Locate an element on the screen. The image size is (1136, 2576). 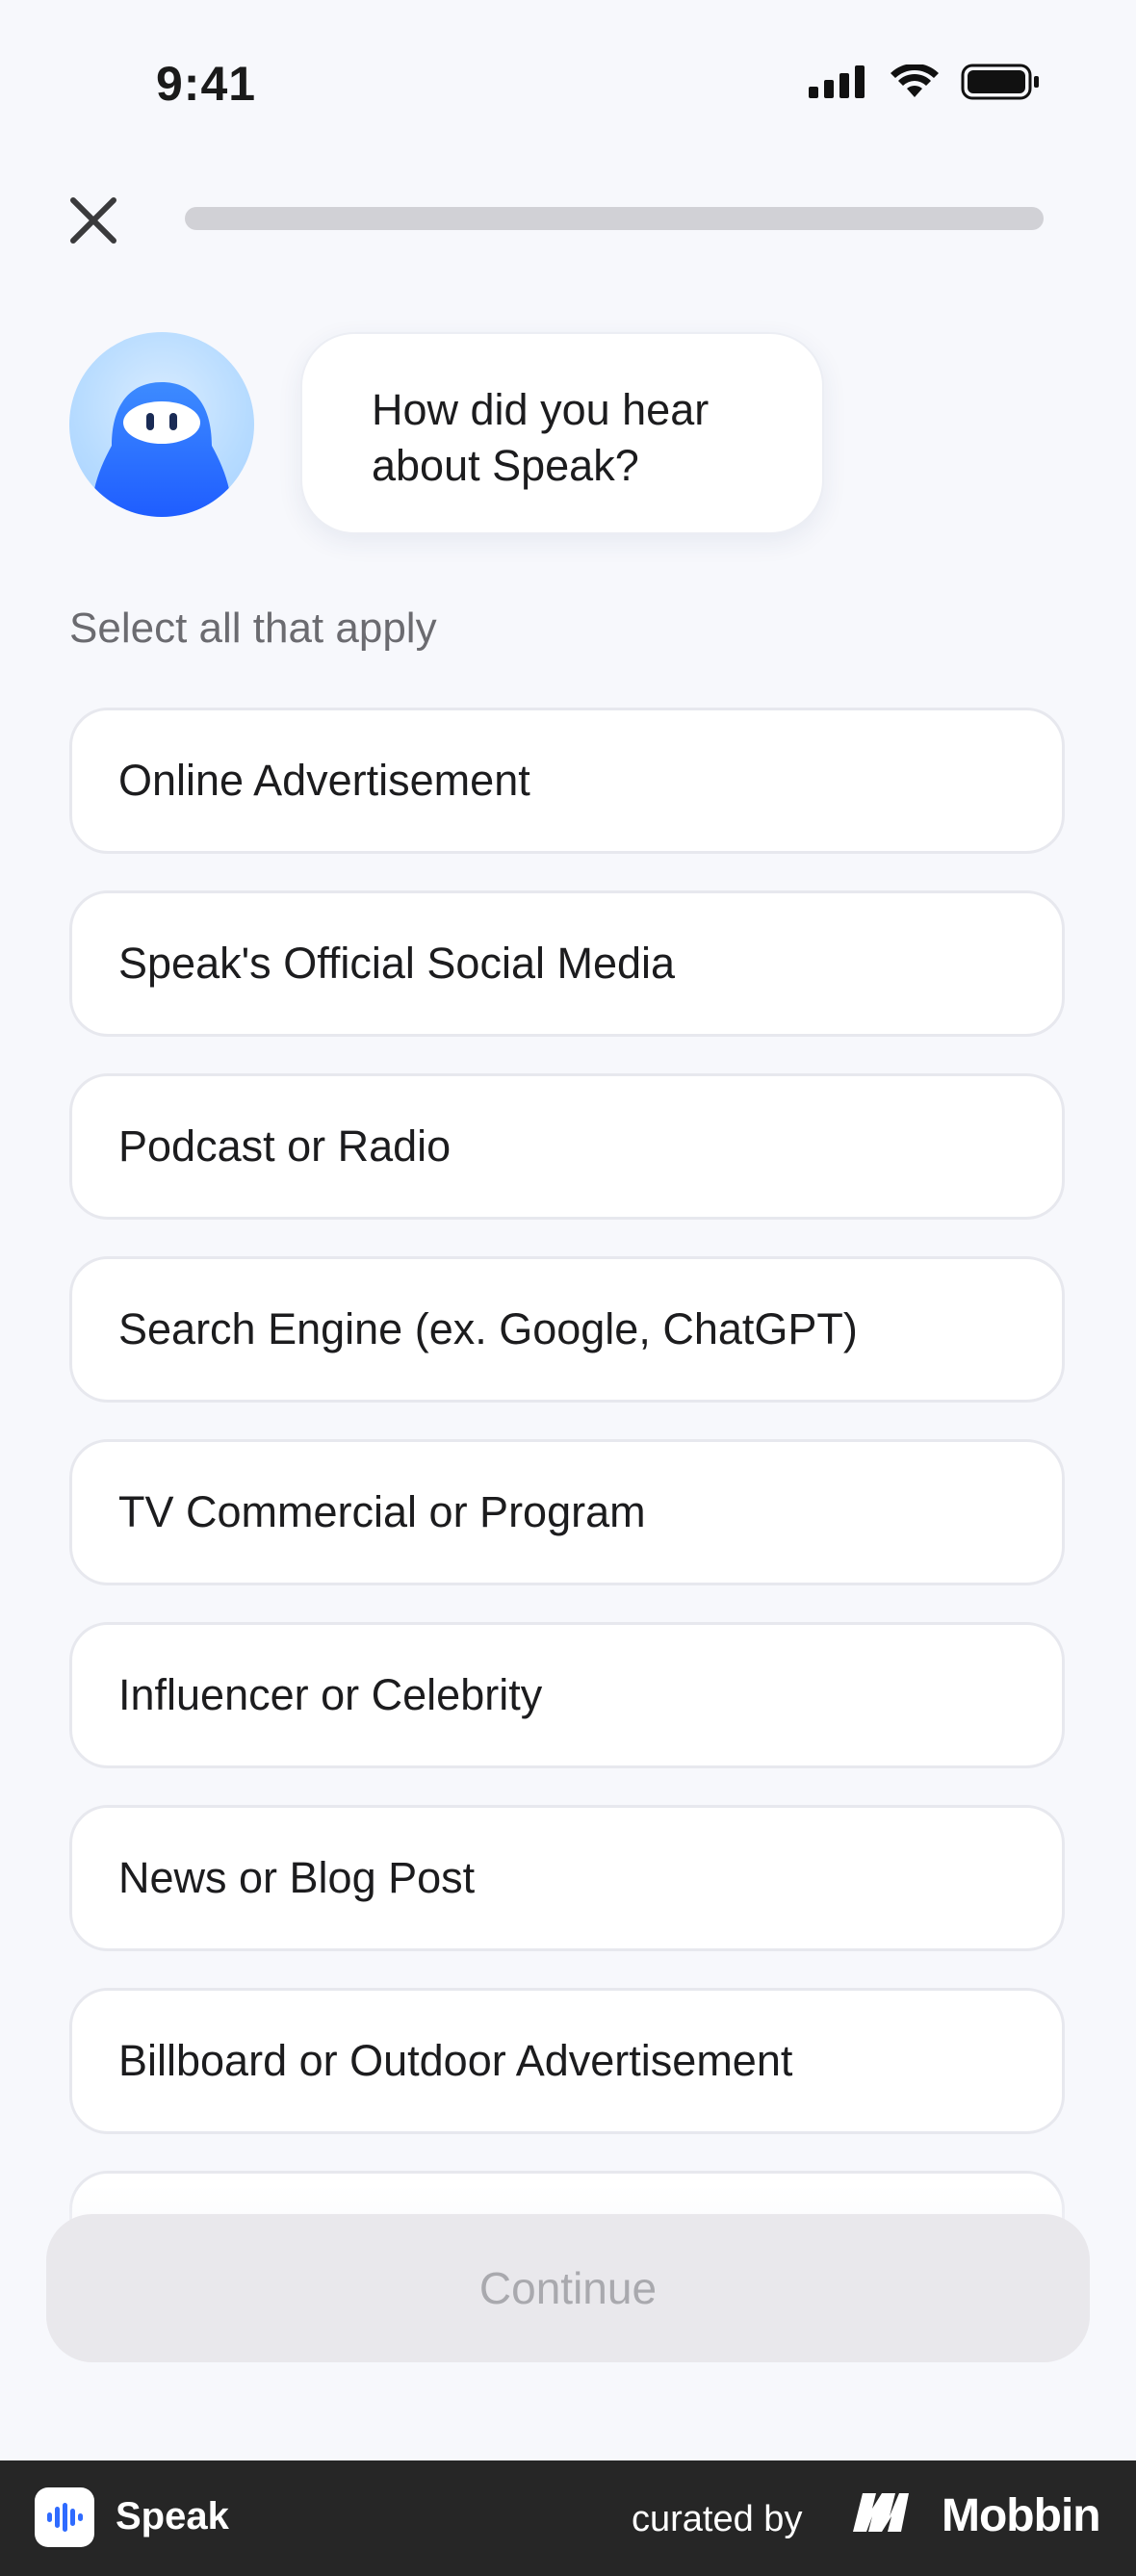
option-official-social-media: Speak's Official Social Media is located at coordinates (567, 964).